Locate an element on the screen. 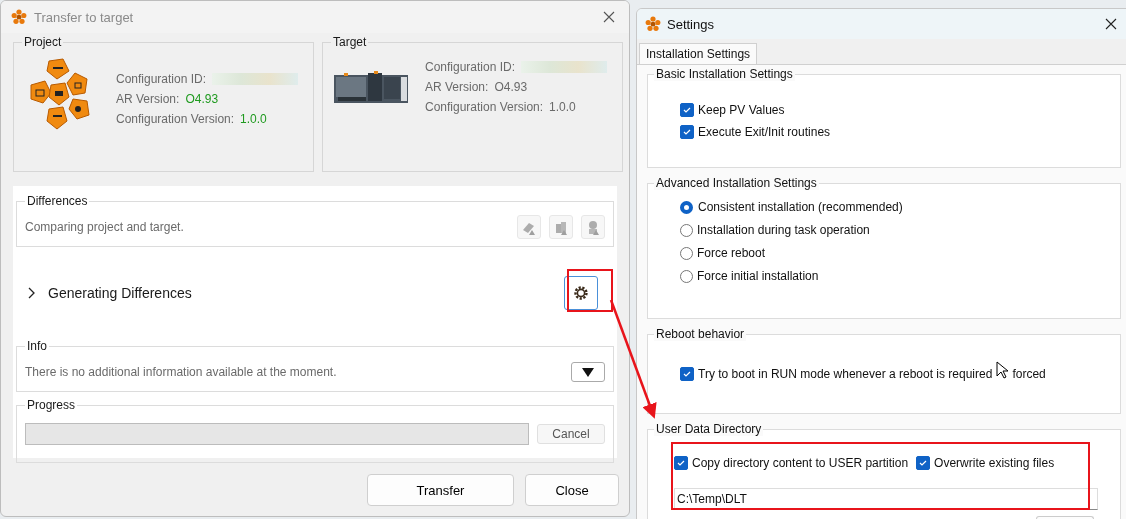  group-title: Differences is located at coordinates (57, 201).